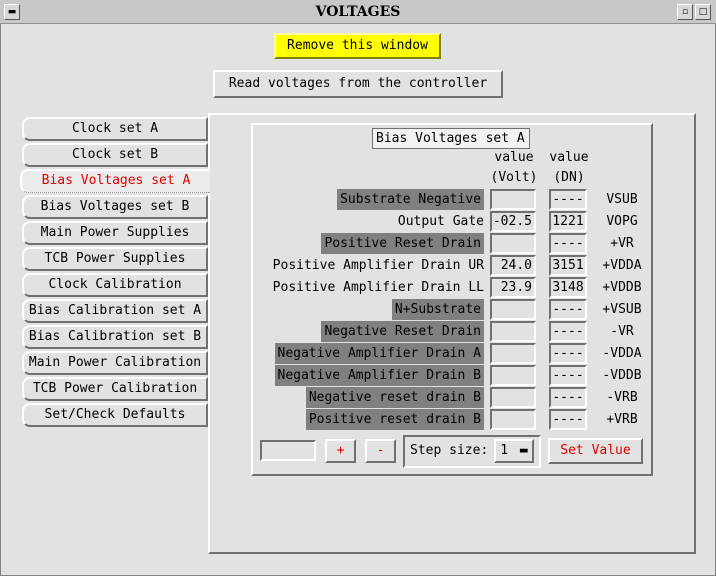 This screenshot has height=576, width=716. What do you see at coordinates (115, 389) in the screenshot?
I see `tab-tcb-power-calibration: TCB Power Calibration` at bounding box center [115, 389].